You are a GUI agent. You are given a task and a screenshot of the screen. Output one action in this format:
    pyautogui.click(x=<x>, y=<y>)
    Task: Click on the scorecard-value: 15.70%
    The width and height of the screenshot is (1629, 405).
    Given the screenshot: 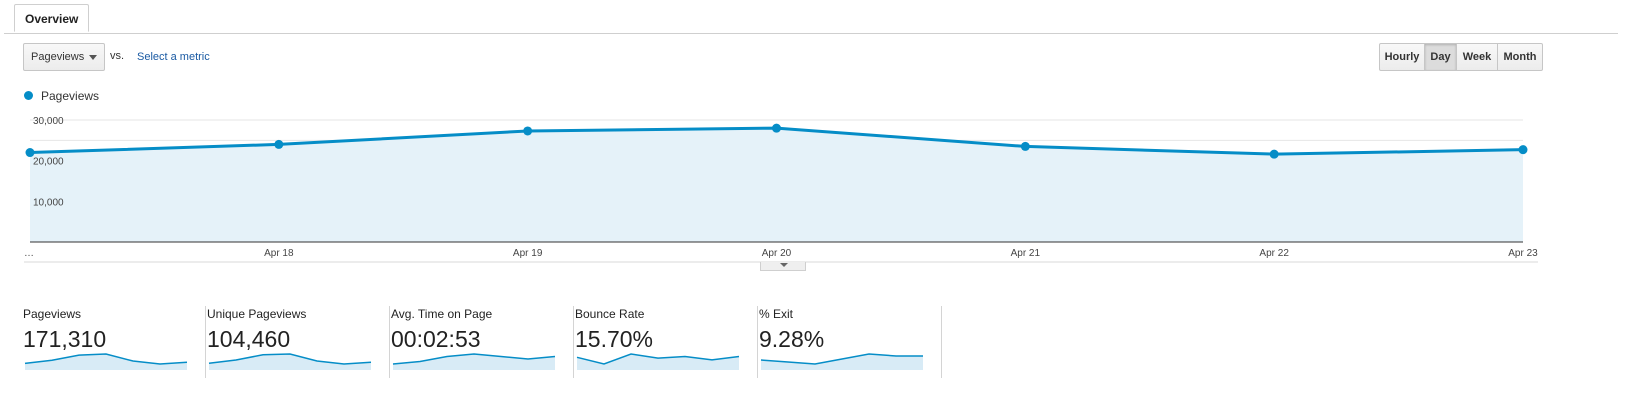 What is the action you would take?
    pyautogui.click(x=614, y=339)
    